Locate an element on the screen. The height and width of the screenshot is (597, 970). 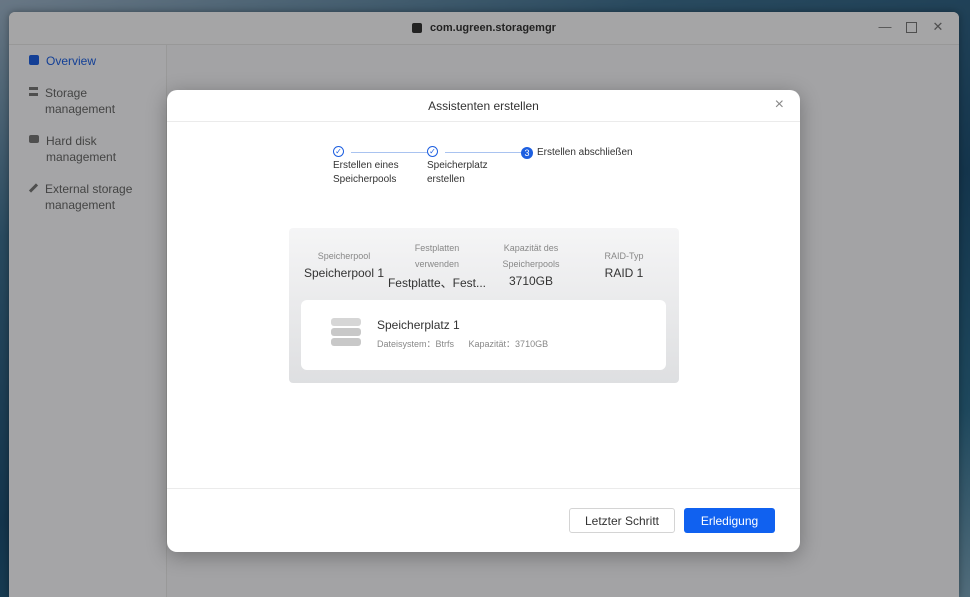
dialog-footer: Letzter Schritt Erledigung is located at coordinates (483, 520).